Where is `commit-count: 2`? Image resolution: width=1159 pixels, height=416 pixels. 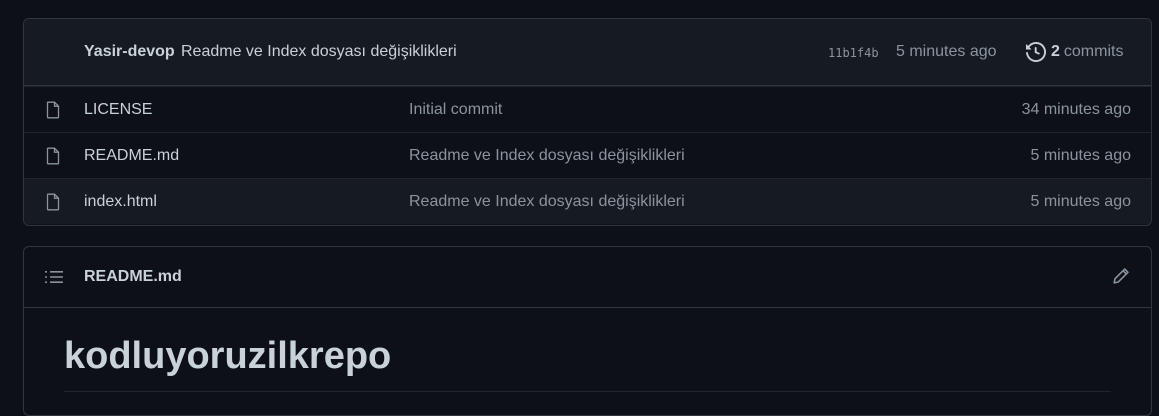
commit-count: 2 is located at coordinates (1055, 51).